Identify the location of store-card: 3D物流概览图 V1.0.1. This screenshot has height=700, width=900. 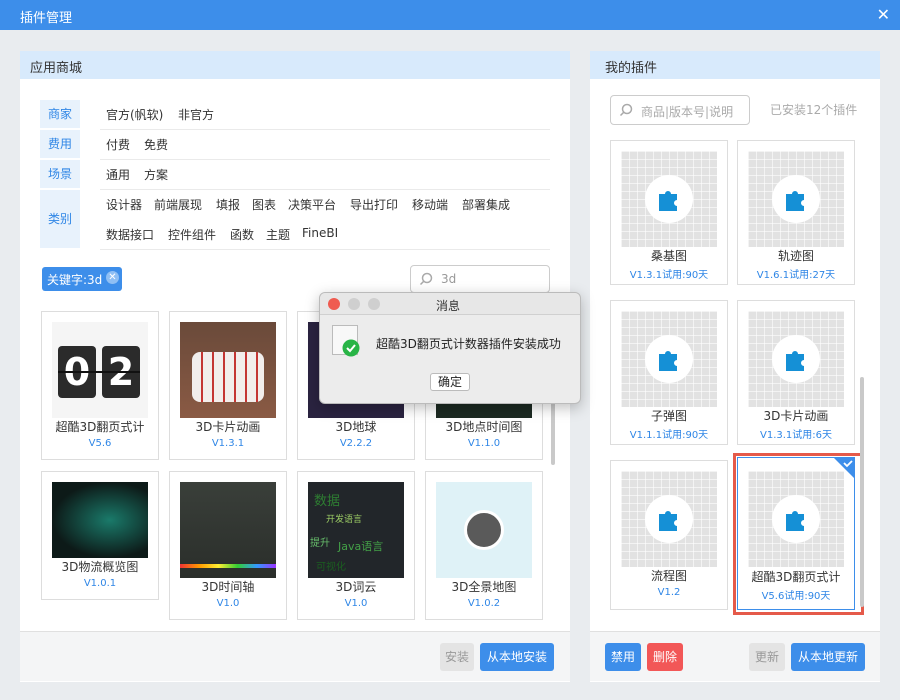
(100, 535).